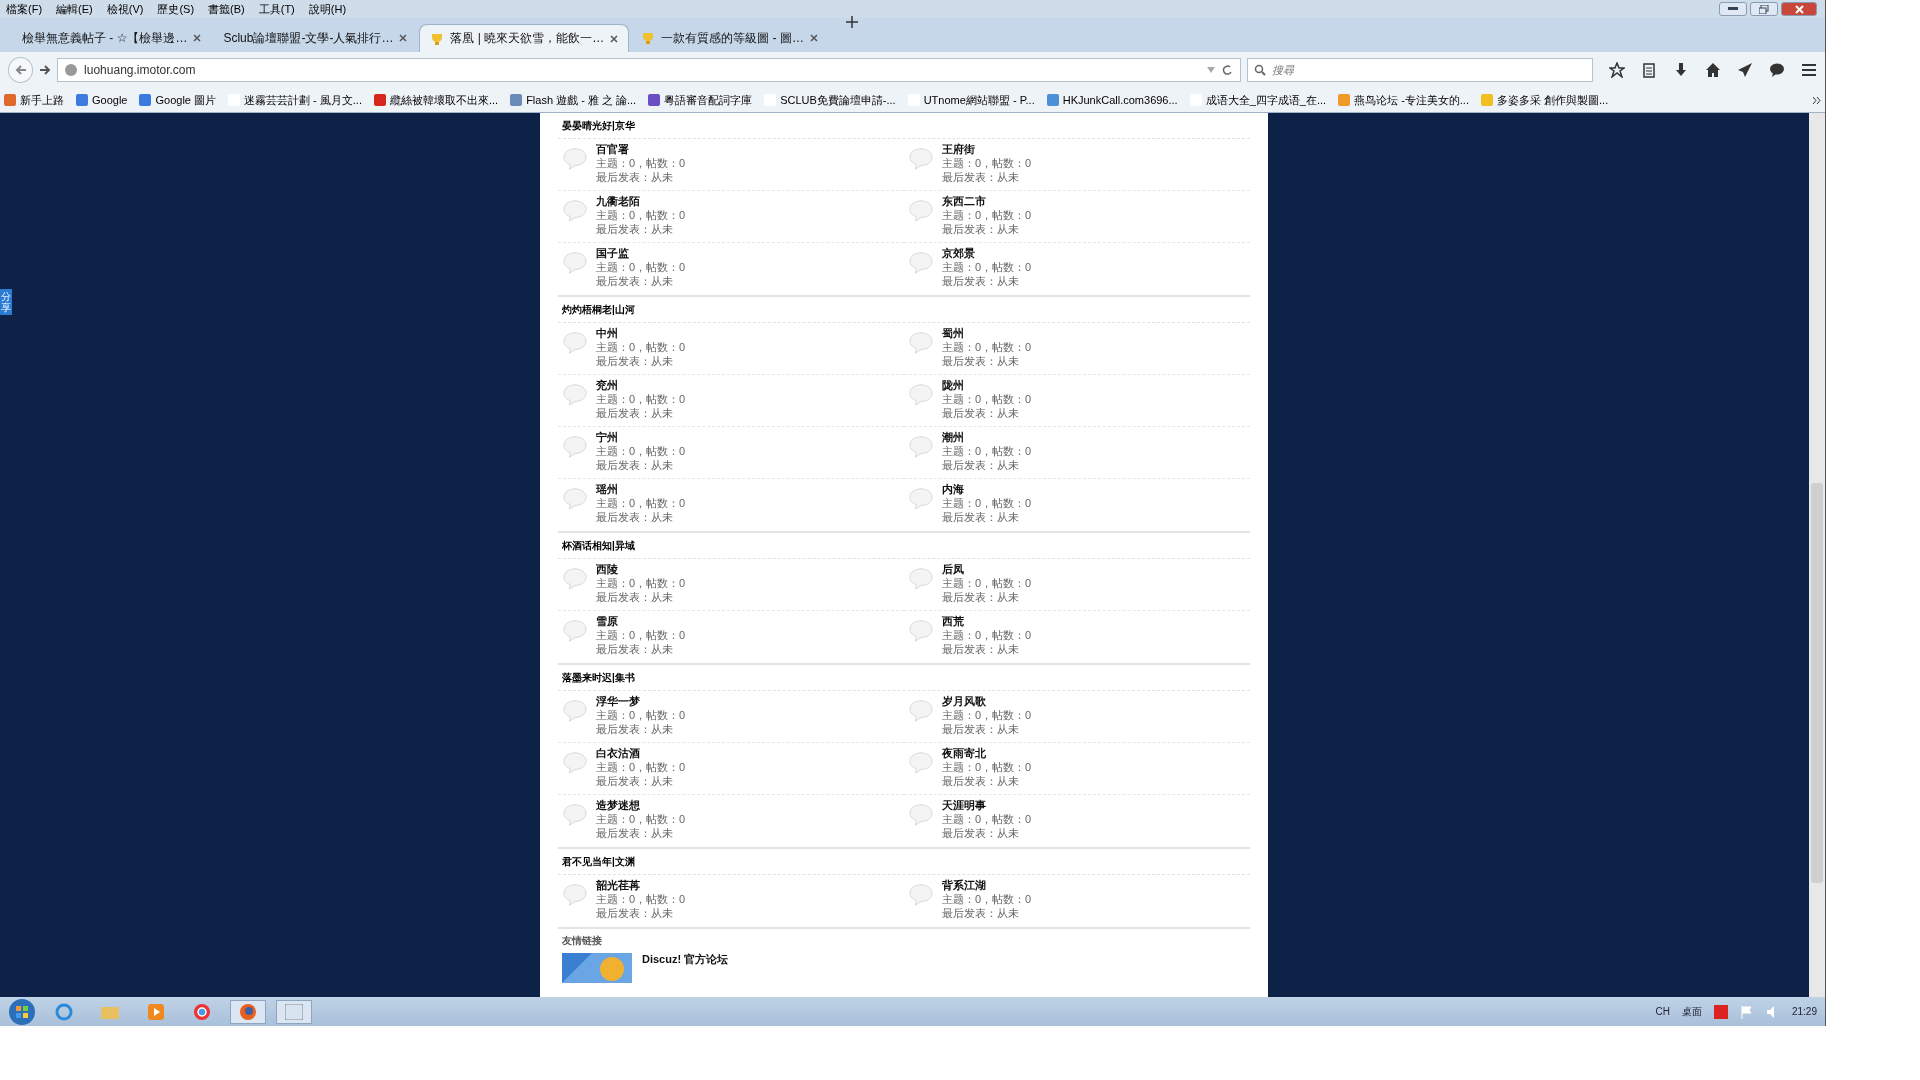  Describe the element at coordinates (327, 9) in the screenshot. I see `menu-item: 說明(H)` at that location.